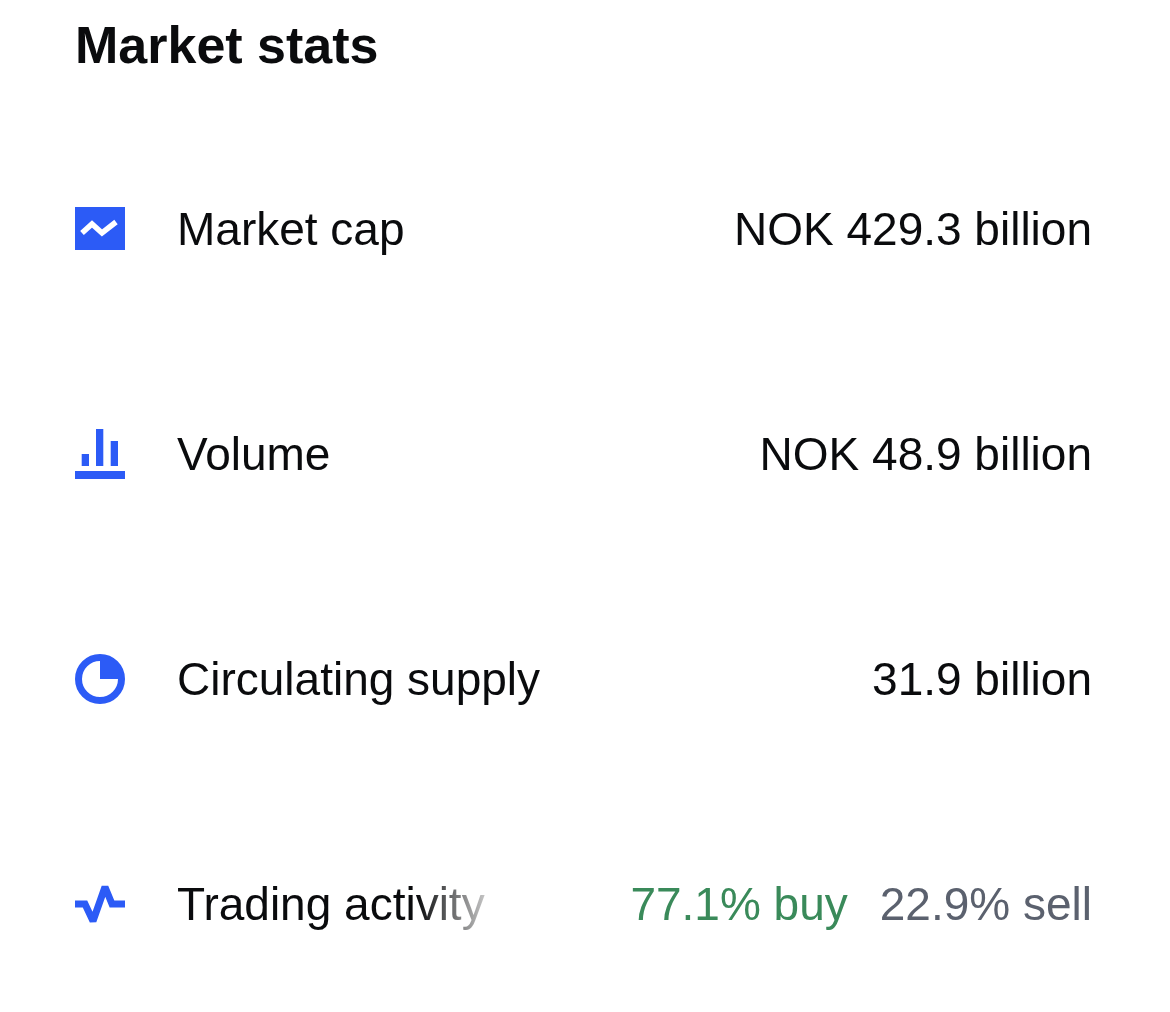  What do you see at coordinates (227, 45) in the screenshot?
I see `section-title: Market stats` at bounding box center [227, 45].